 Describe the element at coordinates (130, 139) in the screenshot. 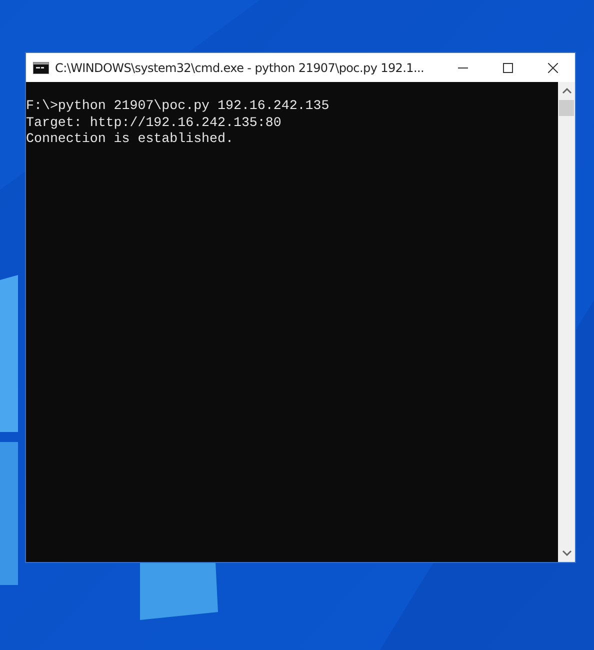

I see `console-line: Connection is established.` at that location.